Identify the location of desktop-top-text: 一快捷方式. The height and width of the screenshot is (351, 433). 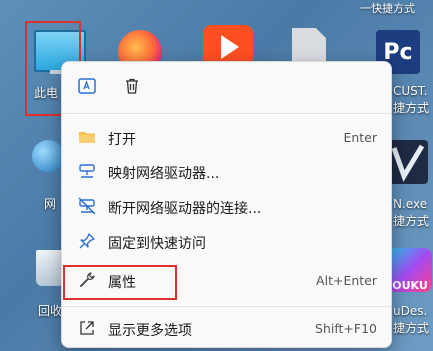
(387, 8).